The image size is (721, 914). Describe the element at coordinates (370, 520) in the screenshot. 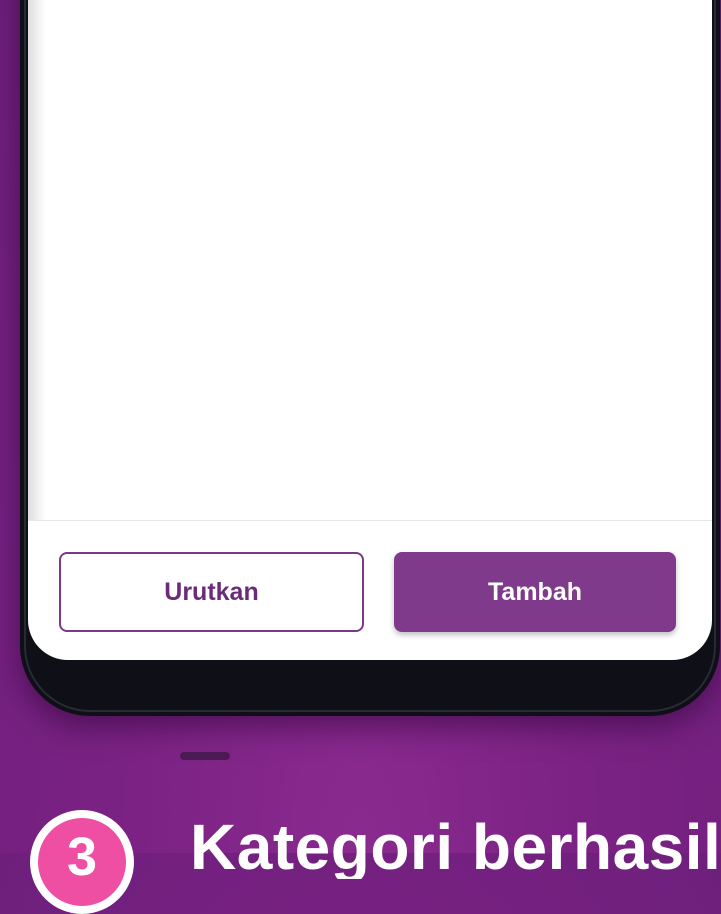

I see `bottom-bar-divider` at that location.